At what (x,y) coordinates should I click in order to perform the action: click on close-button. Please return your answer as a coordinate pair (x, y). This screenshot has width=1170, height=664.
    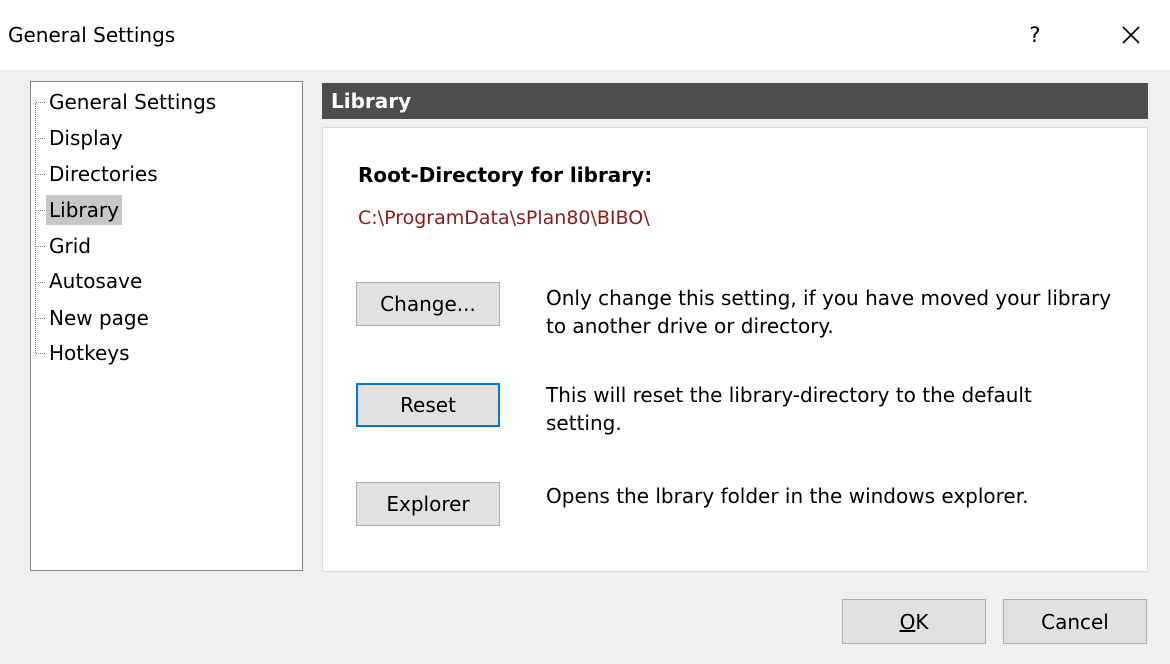
    Looking at the image, I should click on (1131, 35).